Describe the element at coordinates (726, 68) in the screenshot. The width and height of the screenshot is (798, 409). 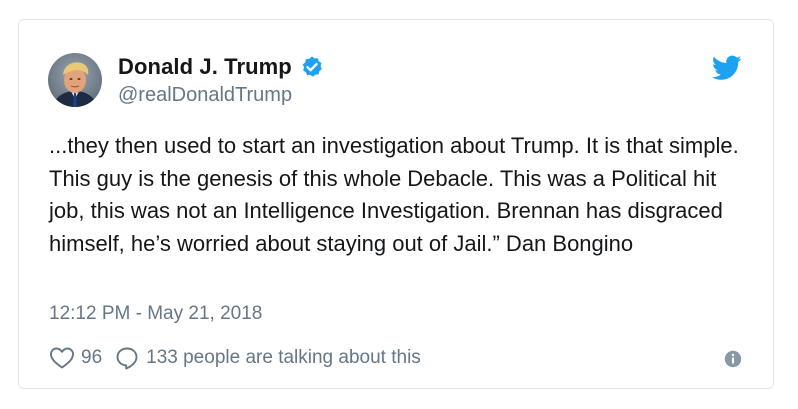
I see `twitter-bird-icon` at that location.